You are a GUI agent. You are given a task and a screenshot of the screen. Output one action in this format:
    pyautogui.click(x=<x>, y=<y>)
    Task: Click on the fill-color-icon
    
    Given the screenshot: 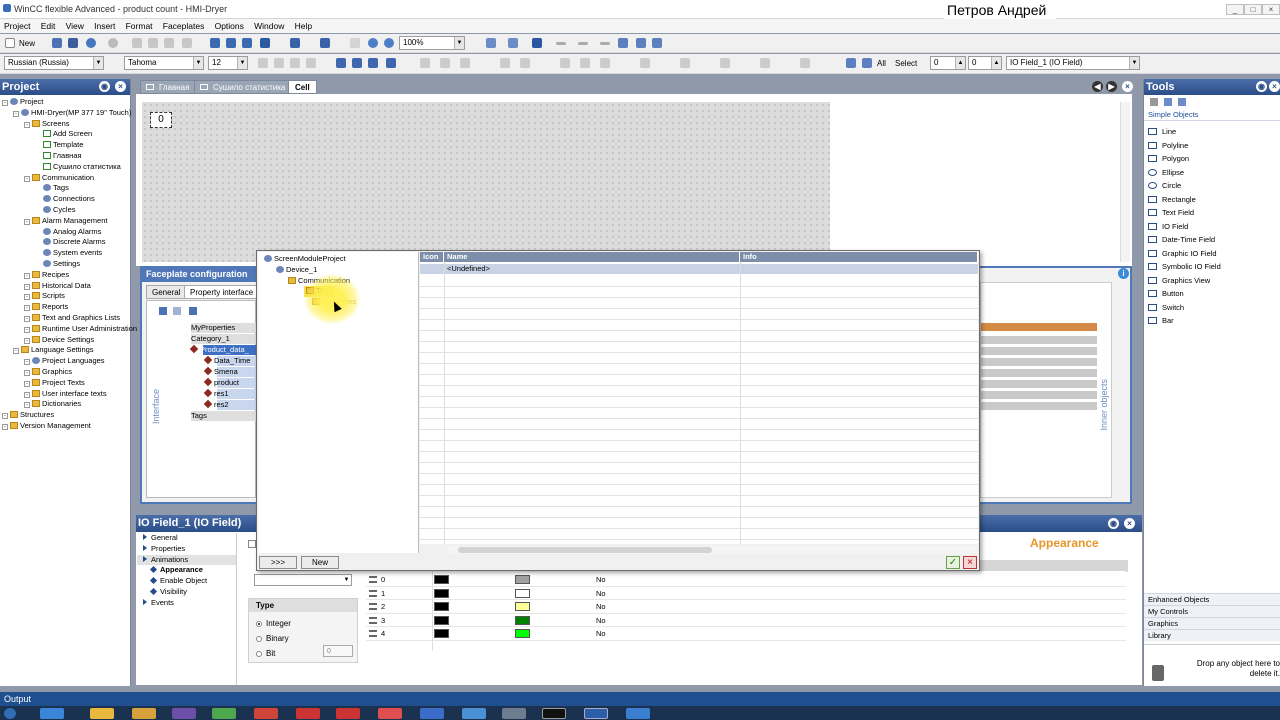 What is the action you would take?
    pyautogui.click(x=491, y=43)
    